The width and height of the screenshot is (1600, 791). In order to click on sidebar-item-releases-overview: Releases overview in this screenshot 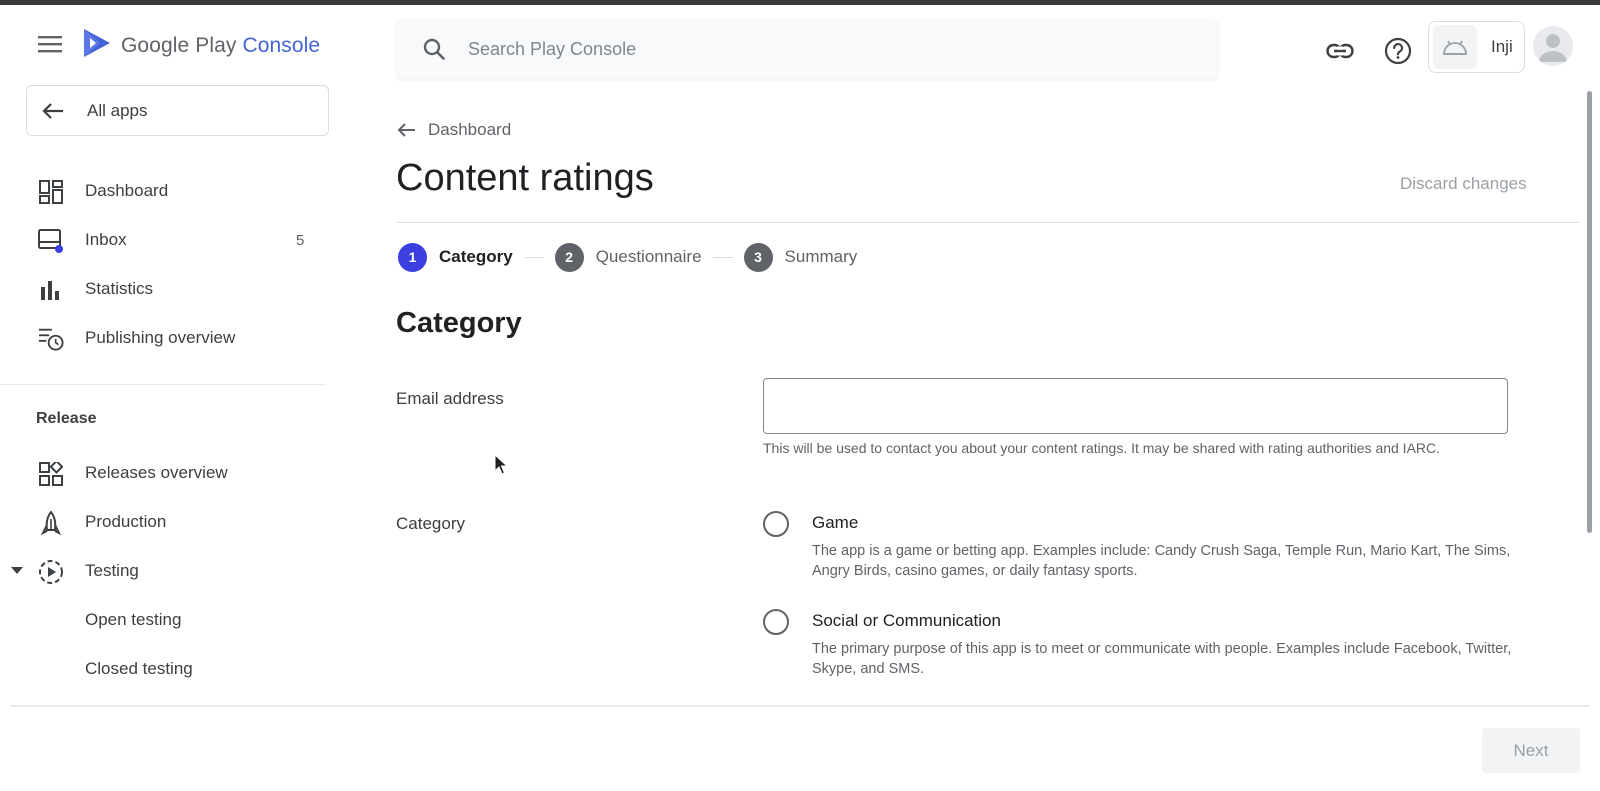, I will do `click(165, 473)`.